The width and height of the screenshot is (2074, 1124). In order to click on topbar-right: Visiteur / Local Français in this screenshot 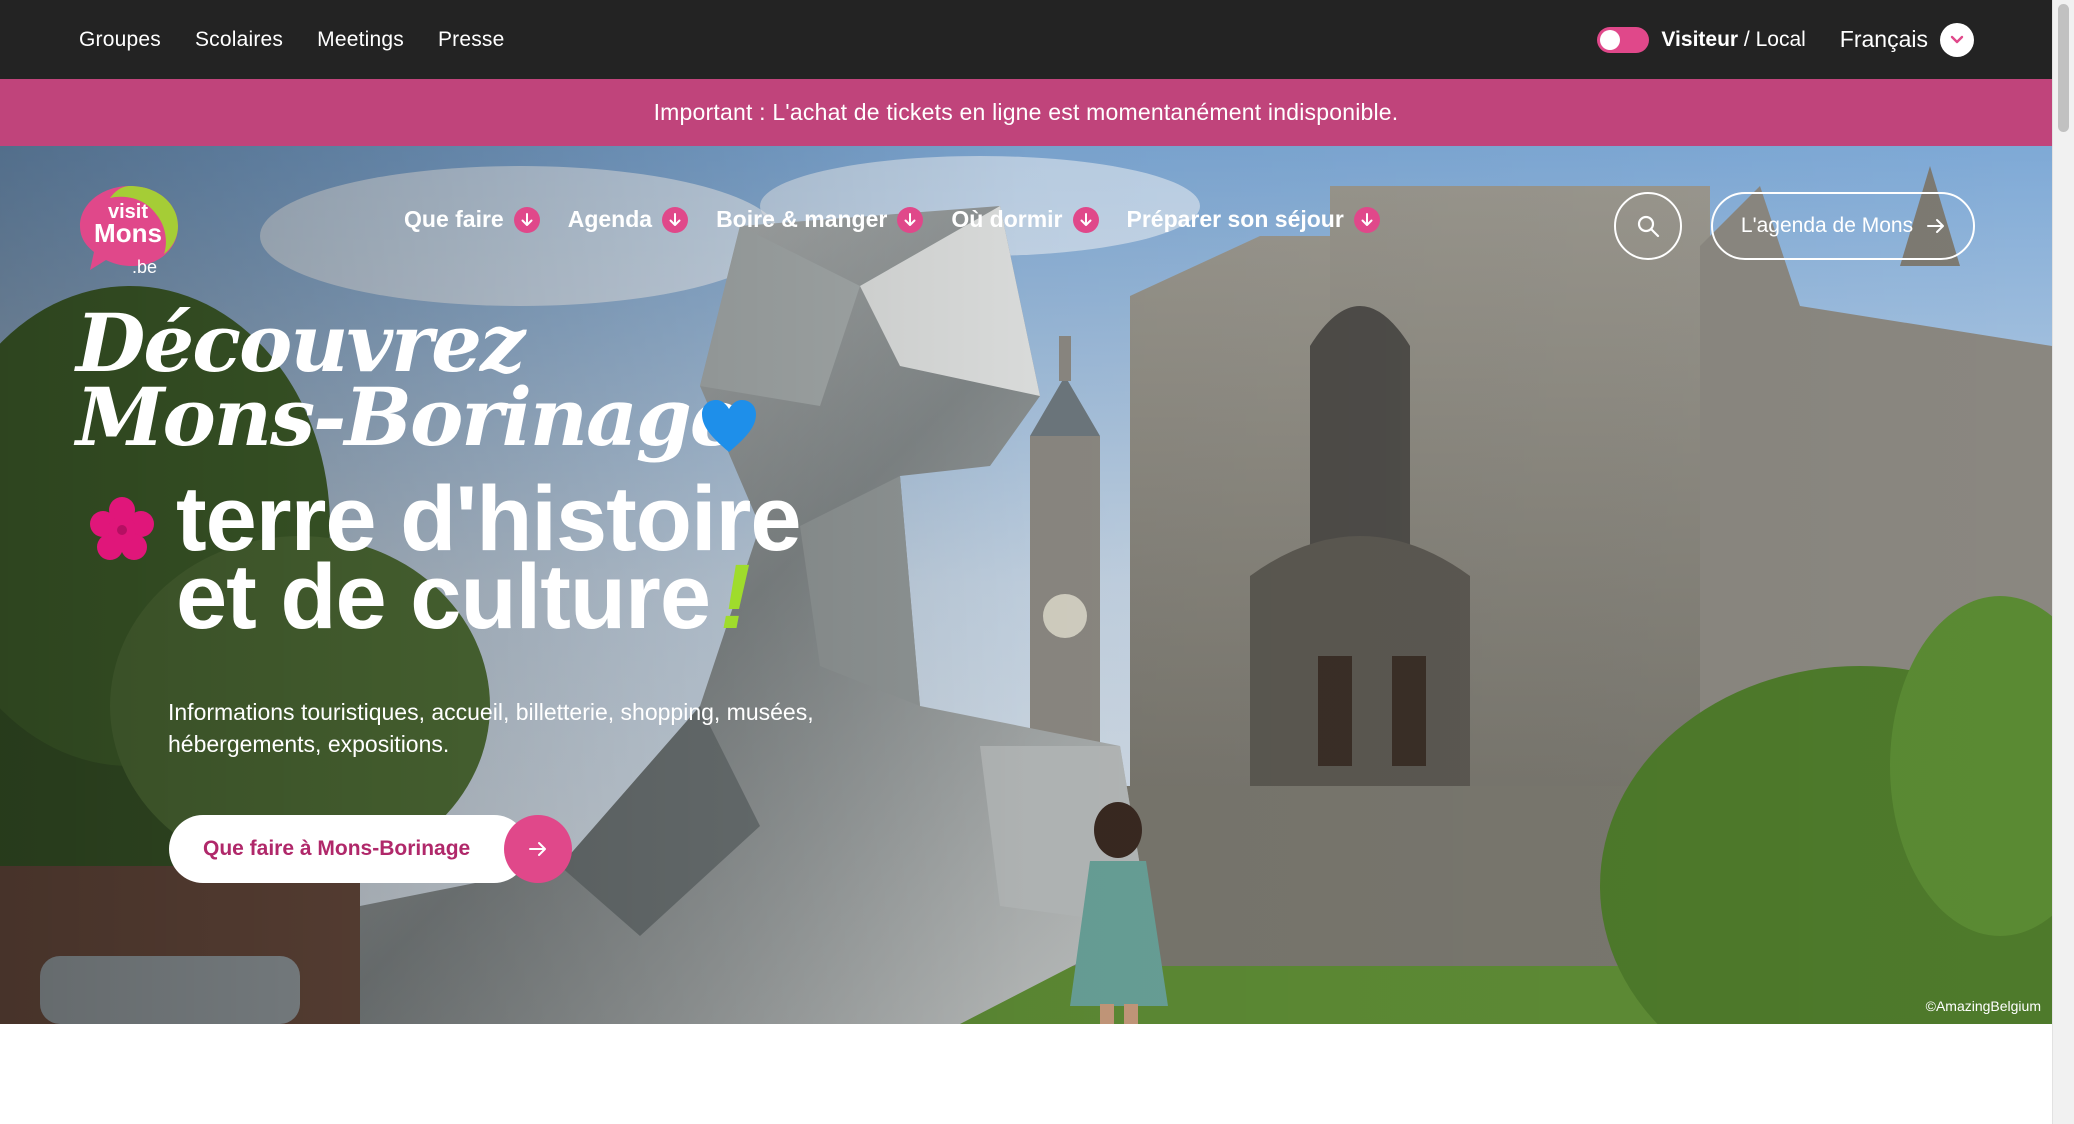, I will do `click(1785, 39)`.